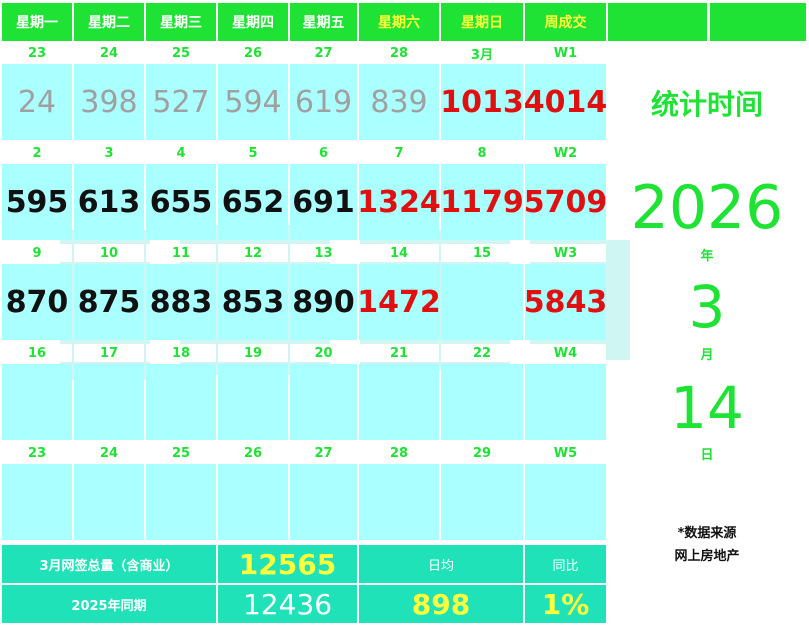  Describe the element at coordinates (565, 202) in the screenshot. I see `weekly-total-cell: 5709` at that location.